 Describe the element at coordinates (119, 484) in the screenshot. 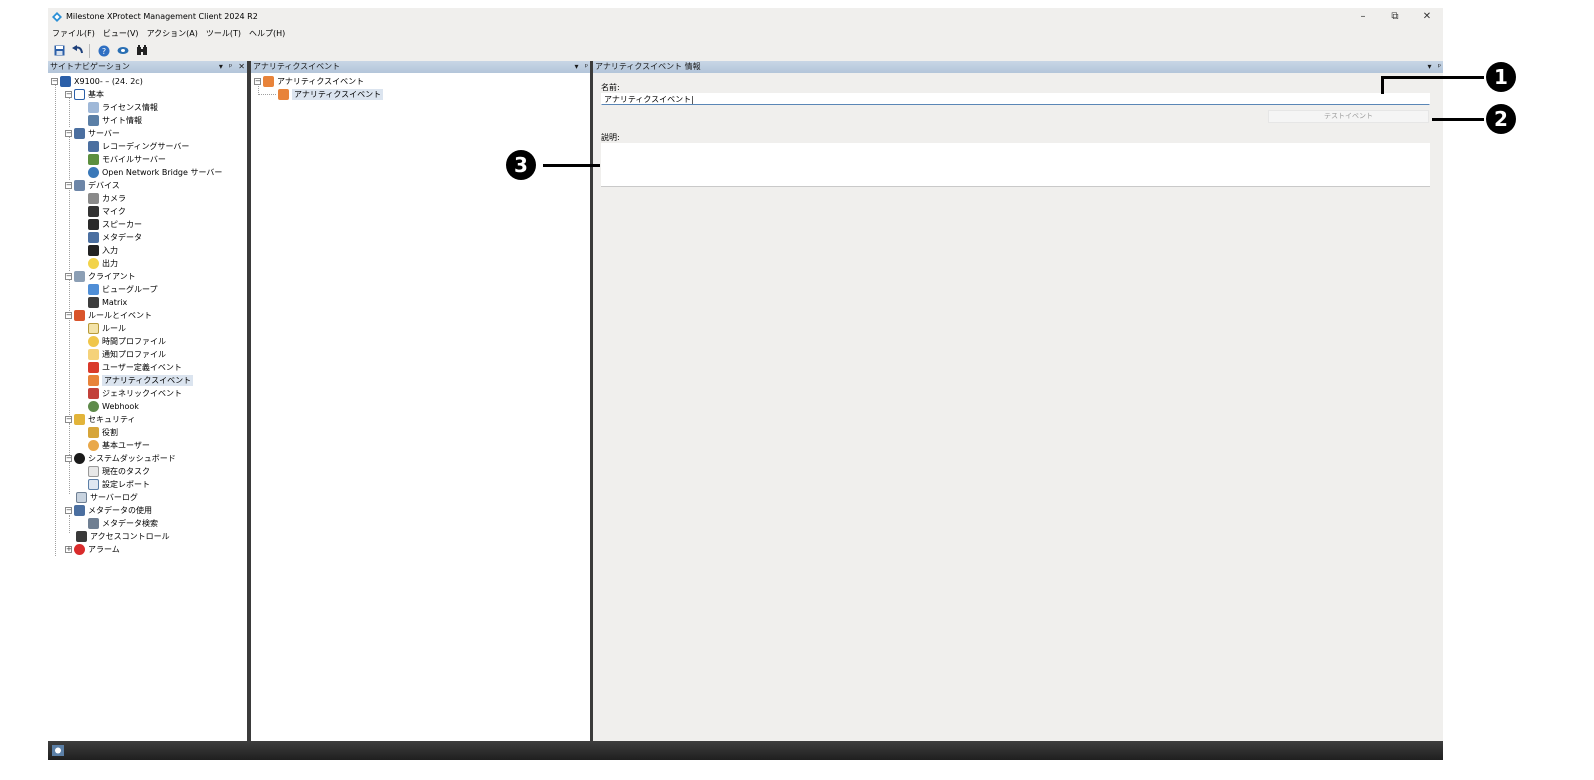

I see `tree-node-config-reports: 設定レポート` at that location.